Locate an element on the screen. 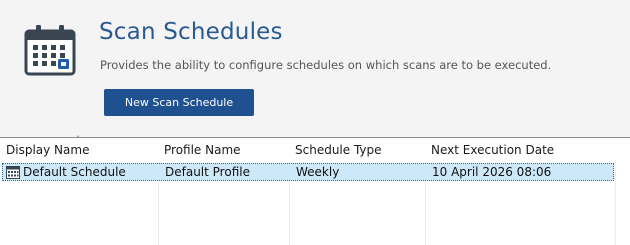 This screenshot has height=245, width=630. column-header-profile-name: Profile Name is located at coordinates (223, 150).